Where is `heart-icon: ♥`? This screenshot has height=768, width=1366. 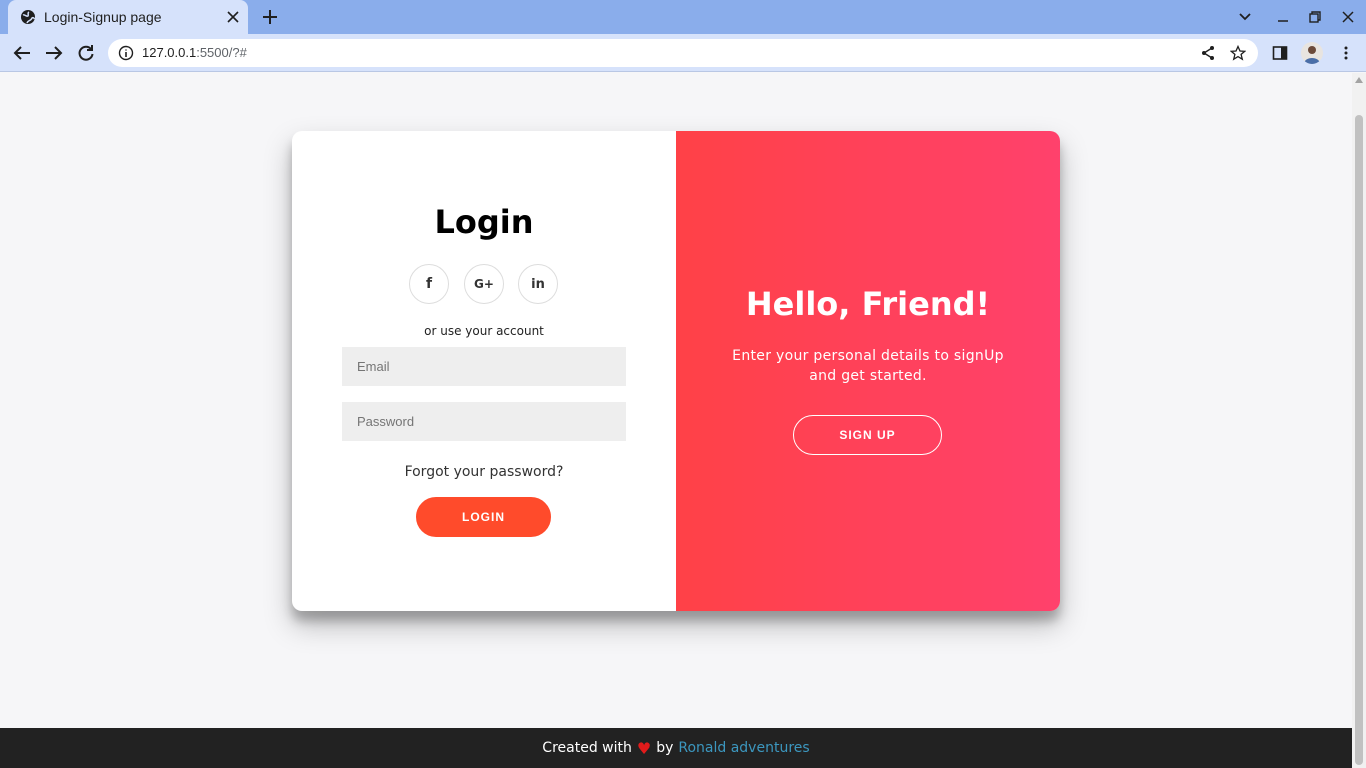
heart-icon: ♥ is located at coordinates (644, 748).